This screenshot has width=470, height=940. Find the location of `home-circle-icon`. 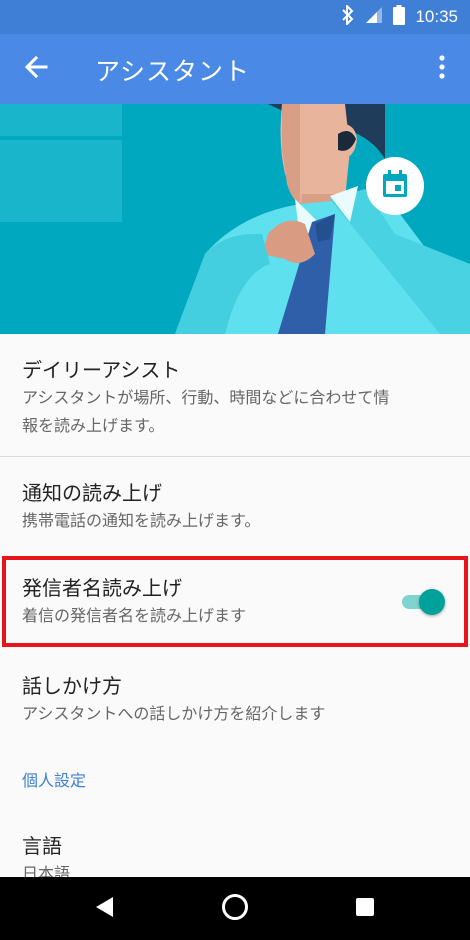

home-circle-icon is located at coordinates (235, 909).